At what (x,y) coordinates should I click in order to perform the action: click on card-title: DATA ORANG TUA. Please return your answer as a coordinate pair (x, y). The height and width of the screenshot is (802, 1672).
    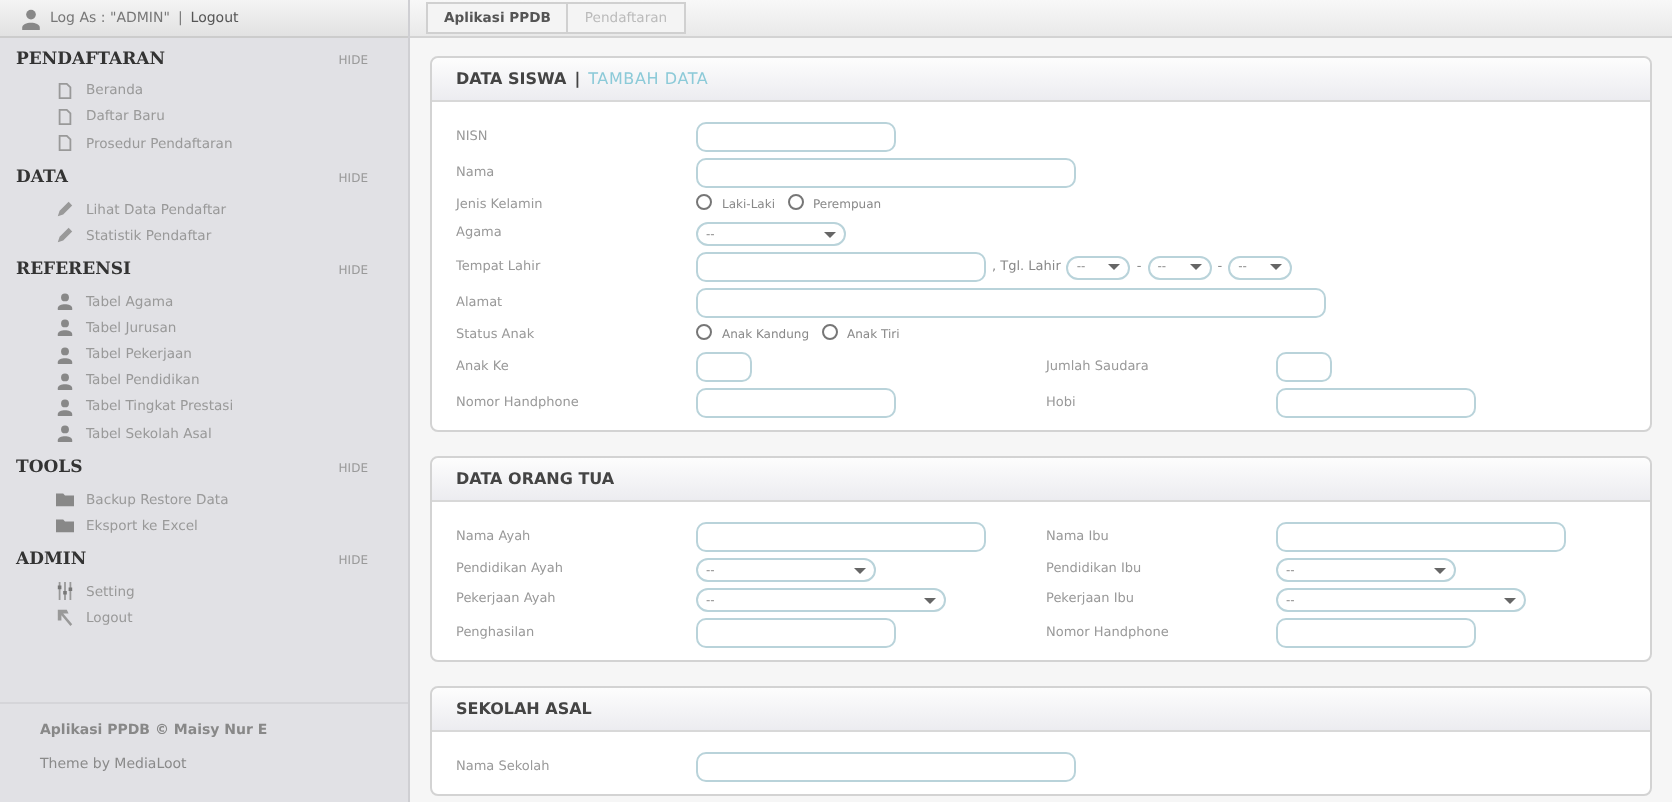
    Looking at the image, I should click on (535, 479).